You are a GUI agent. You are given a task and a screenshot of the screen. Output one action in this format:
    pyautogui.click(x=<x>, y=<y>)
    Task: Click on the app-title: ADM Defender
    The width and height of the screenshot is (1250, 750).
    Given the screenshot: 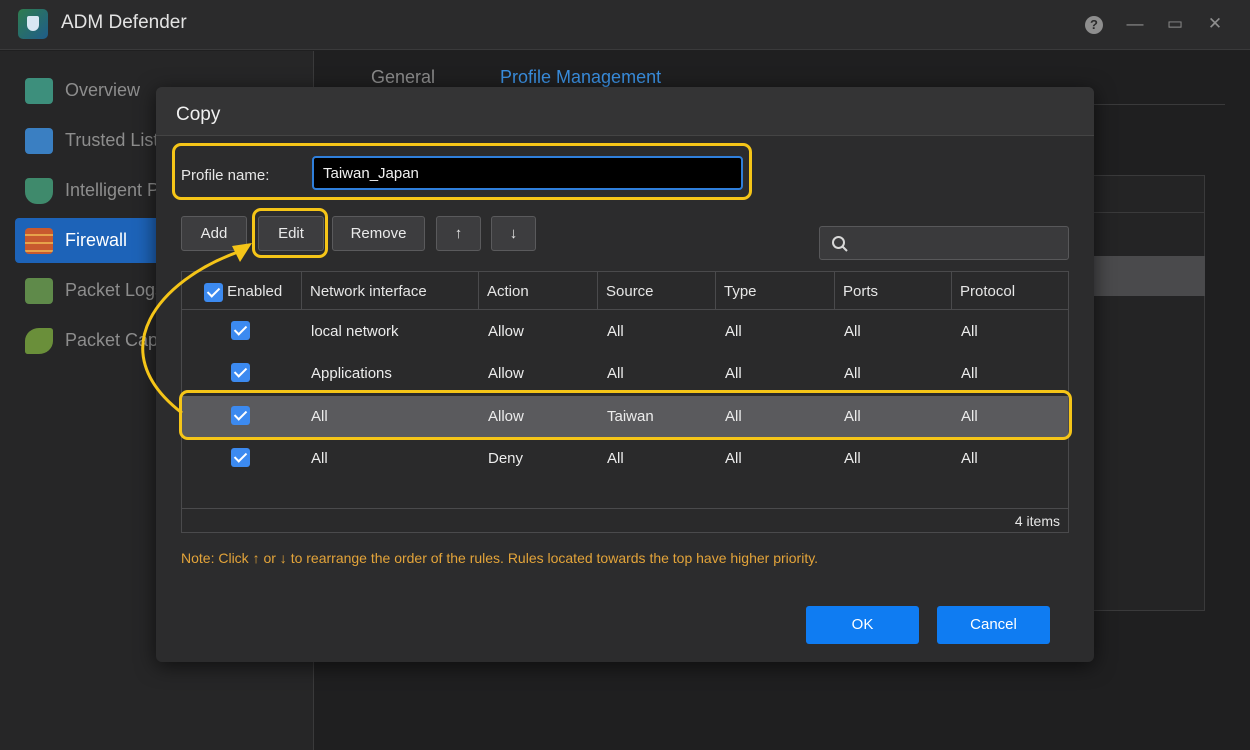 What is the action you would take?
    pyautogui.click(x=124, y=22)
    